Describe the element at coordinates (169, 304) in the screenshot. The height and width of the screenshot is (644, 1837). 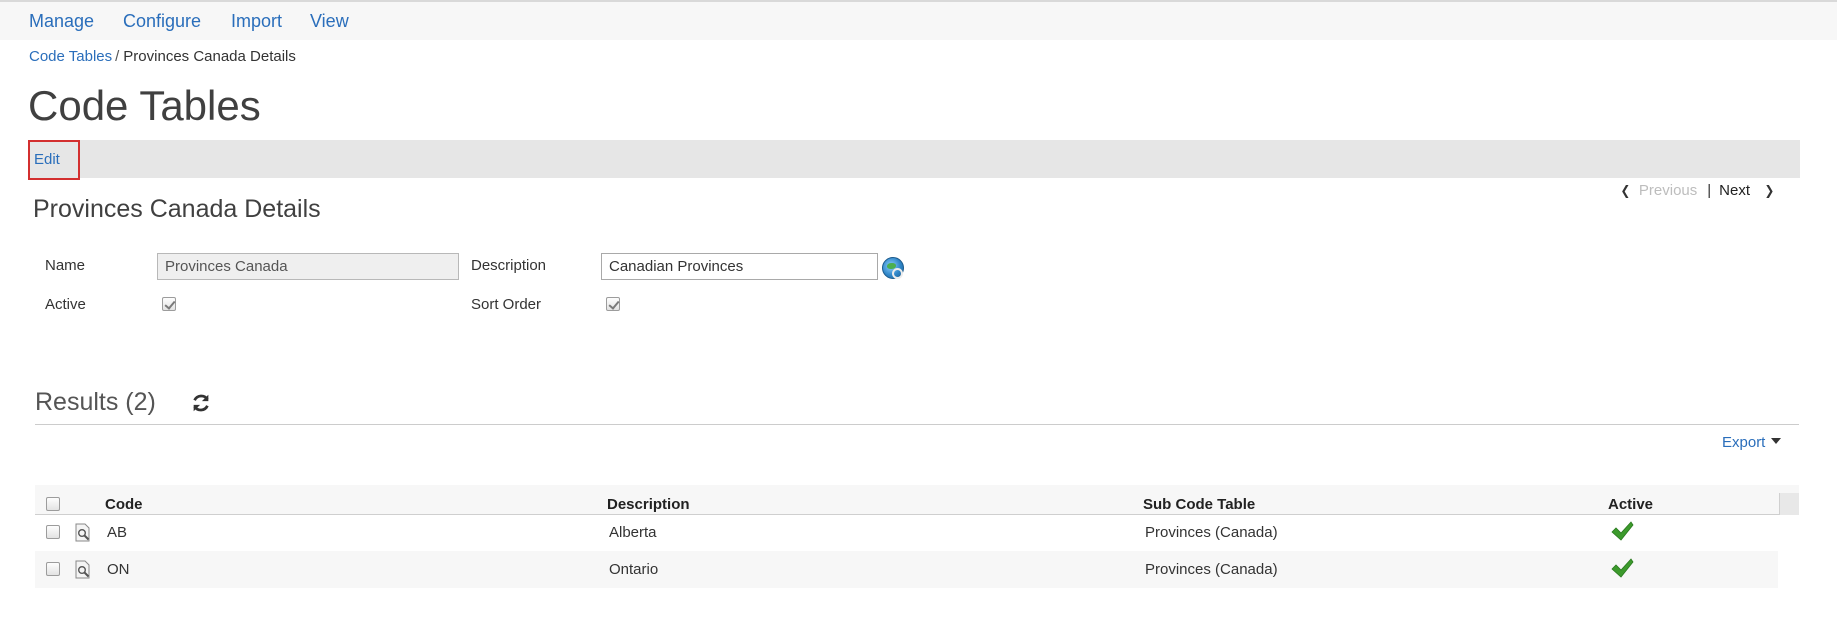
I see `active-checkbox` at that location.